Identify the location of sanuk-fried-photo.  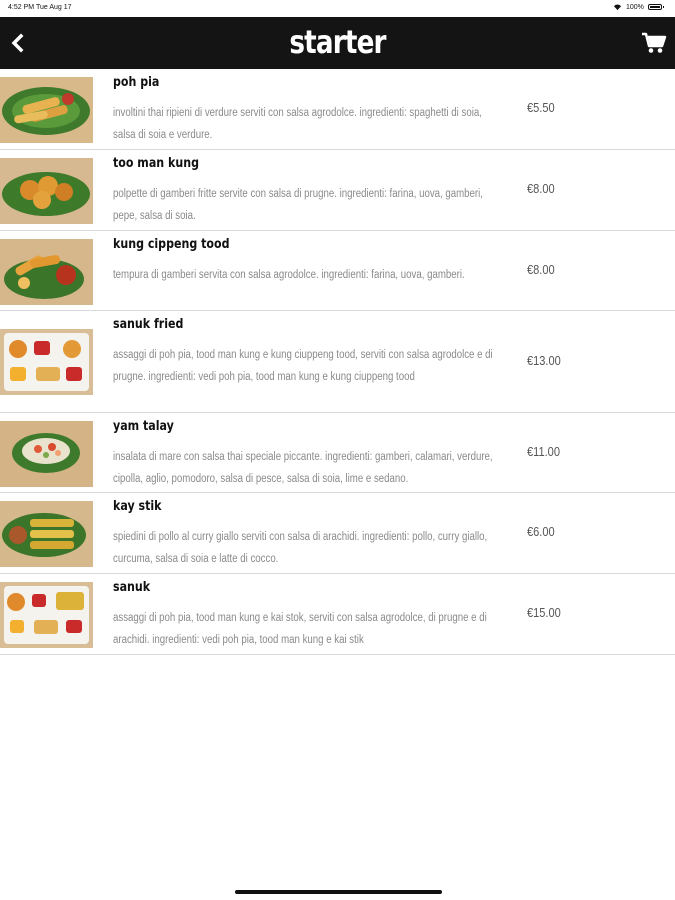
(46, 362).